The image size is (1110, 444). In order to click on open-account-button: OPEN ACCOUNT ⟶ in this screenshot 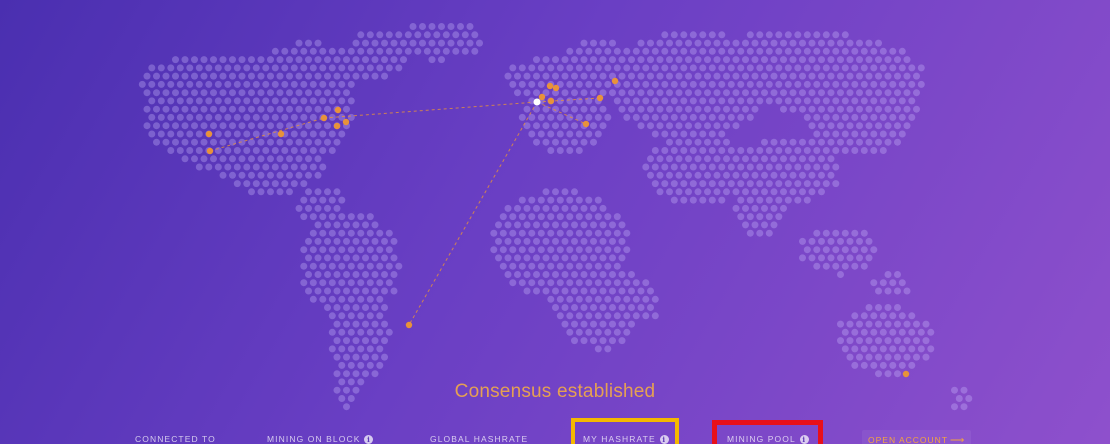, I will do `click(917, 437)`.